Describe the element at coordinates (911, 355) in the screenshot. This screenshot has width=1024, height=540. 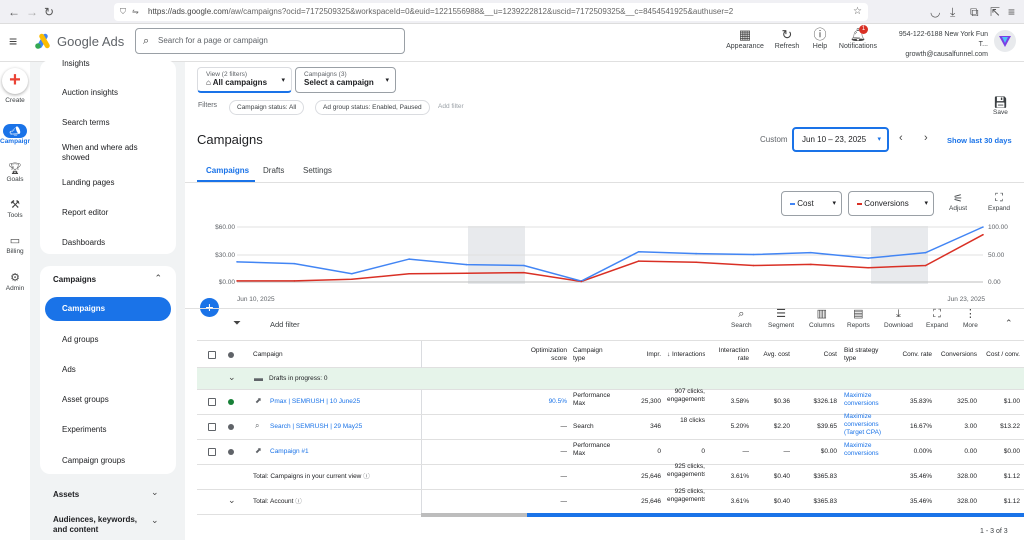
I see `header-conv-rate: Conv. rate` at that location.